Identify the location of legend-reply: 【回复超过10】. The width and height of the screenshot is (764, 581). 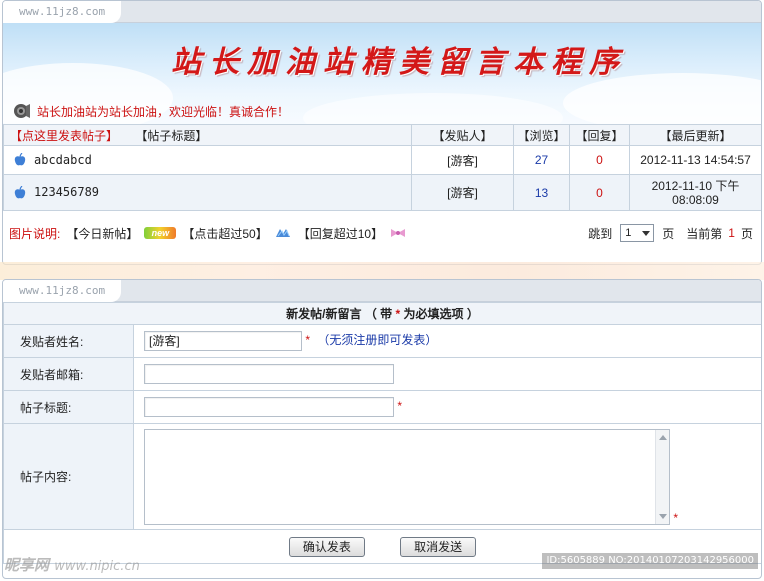
(340, 233).